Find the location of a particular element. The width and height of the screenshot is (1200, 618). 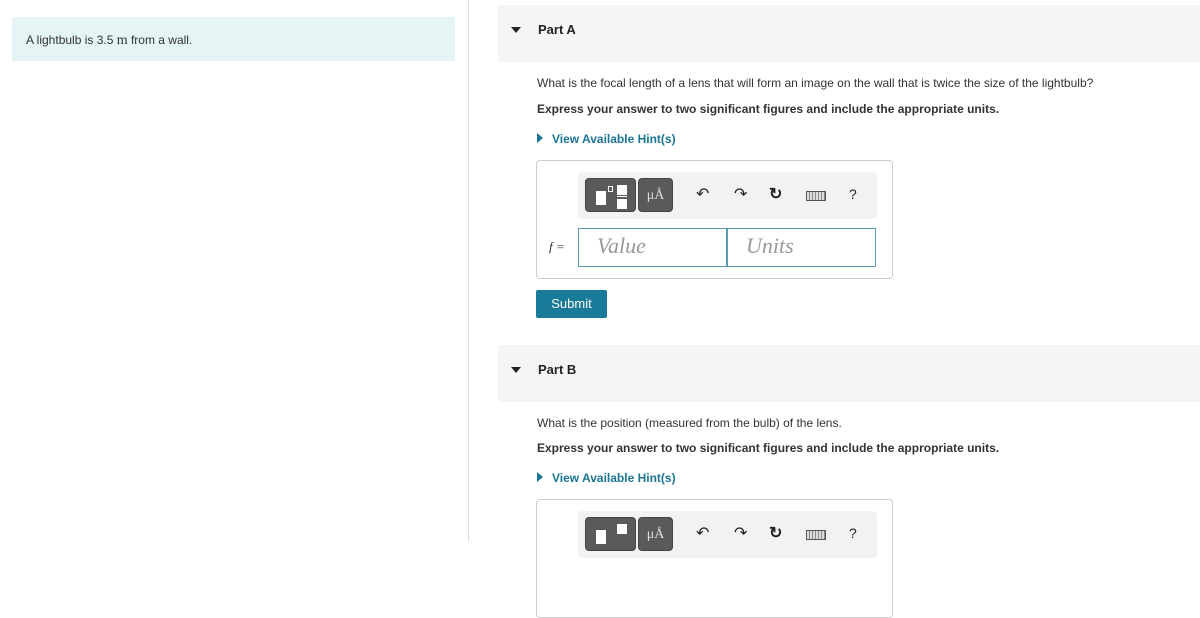

part-b-hint-link: View Available Hint(s) is located at coordinates (606, 478).